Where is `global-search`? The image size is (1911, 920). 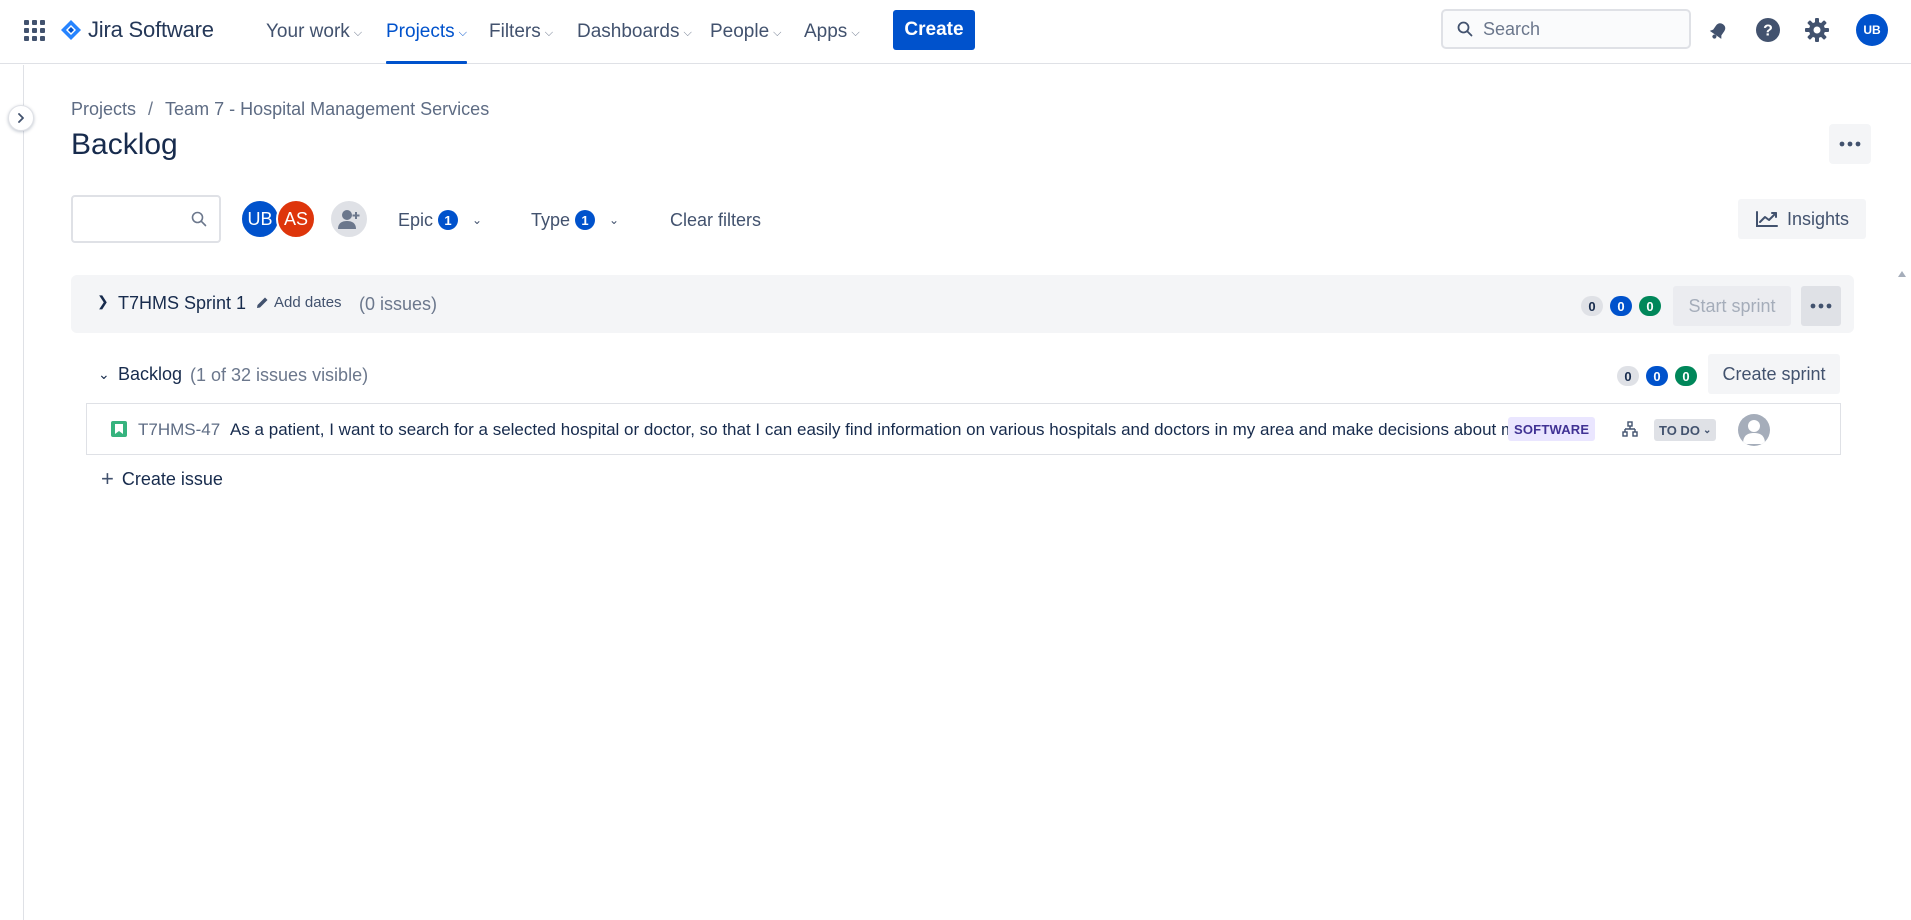 global-search is located at coordinates (1566, 29).